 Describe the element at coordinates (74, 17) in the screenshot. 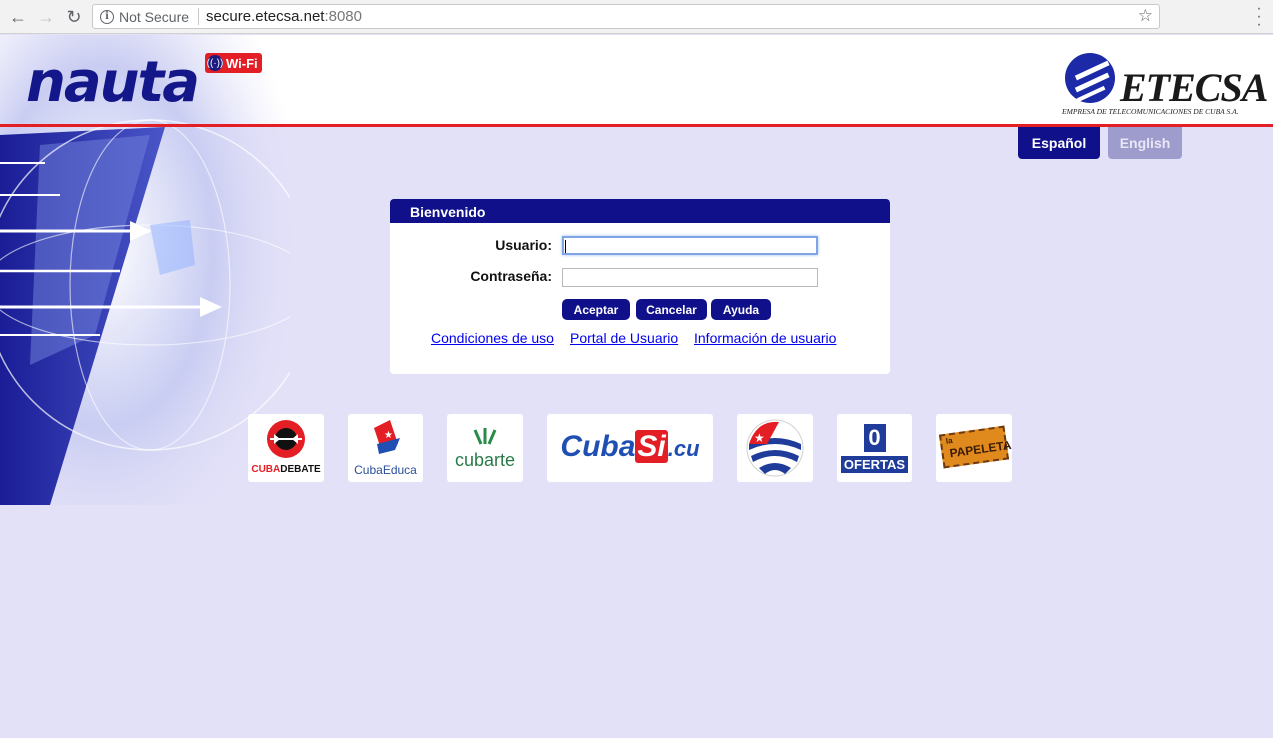

I see `reload-icon: ↻` at that location.